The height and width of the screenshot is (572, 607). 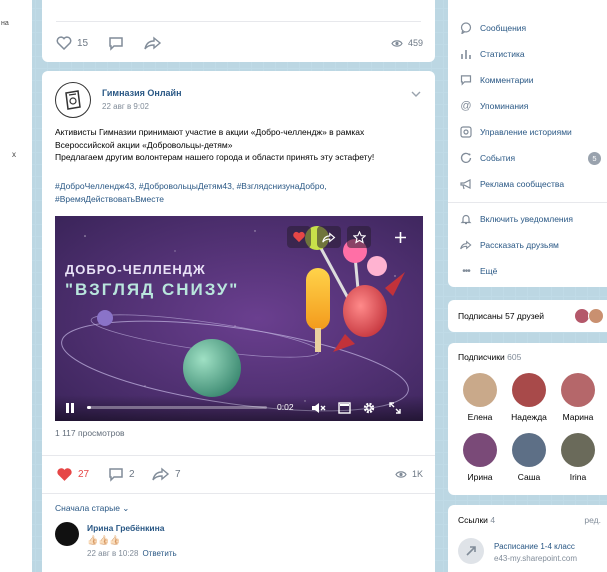 I want to click on video-time: 0:02, so click(x=285, y=407).